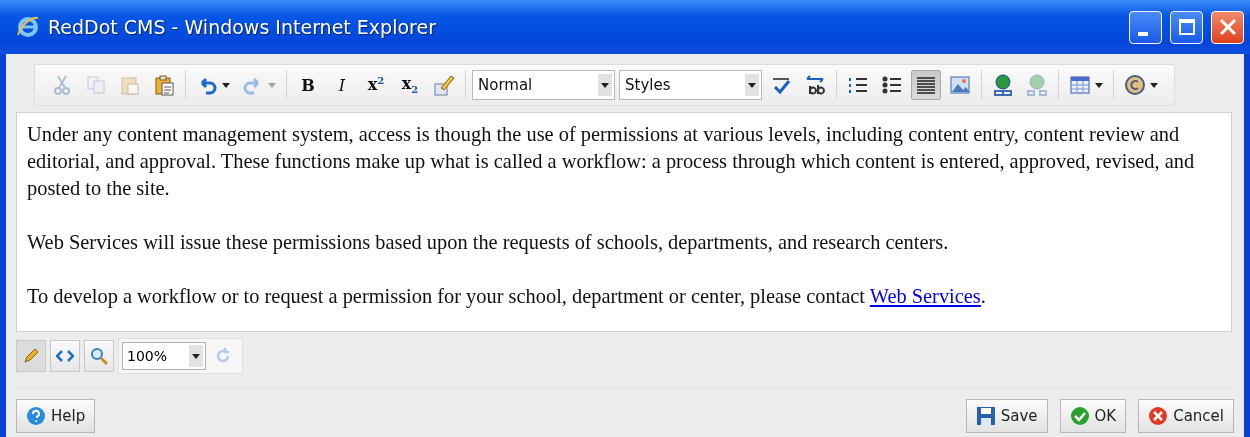  What do you see at coordinates (410, 85) in the screenshot?
I see `format-button: x$_{2}$` at bounding box center [410, 85].